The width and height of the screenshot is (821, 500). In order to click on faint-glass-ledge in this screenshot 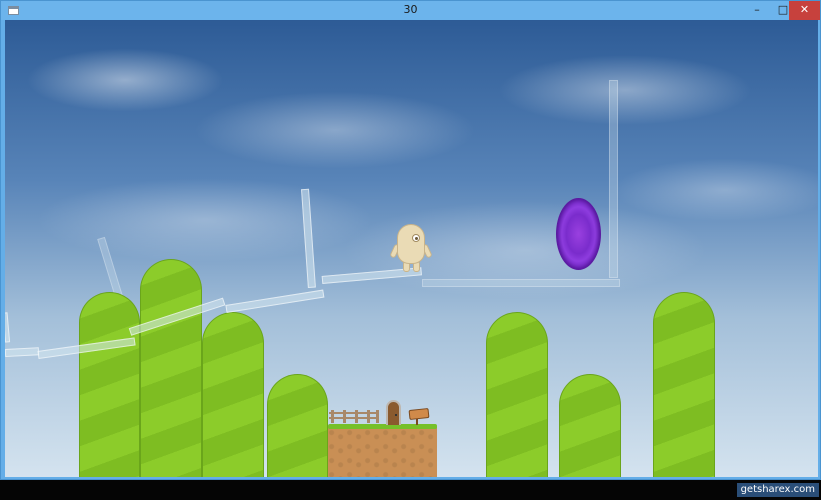, I will do `click(521, 283)`.